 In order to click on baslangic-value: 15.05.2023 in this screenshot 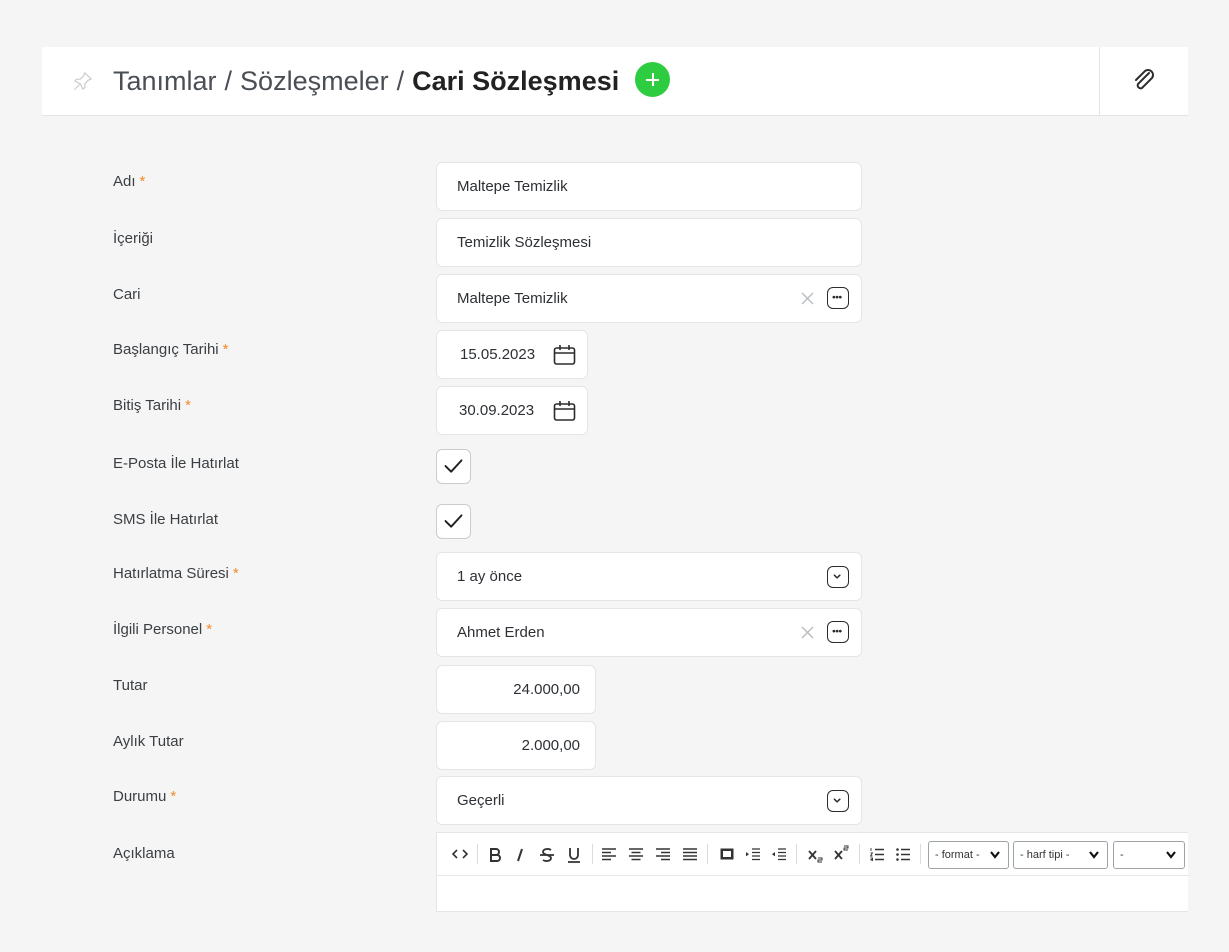, I will do `click(498, 354)`.